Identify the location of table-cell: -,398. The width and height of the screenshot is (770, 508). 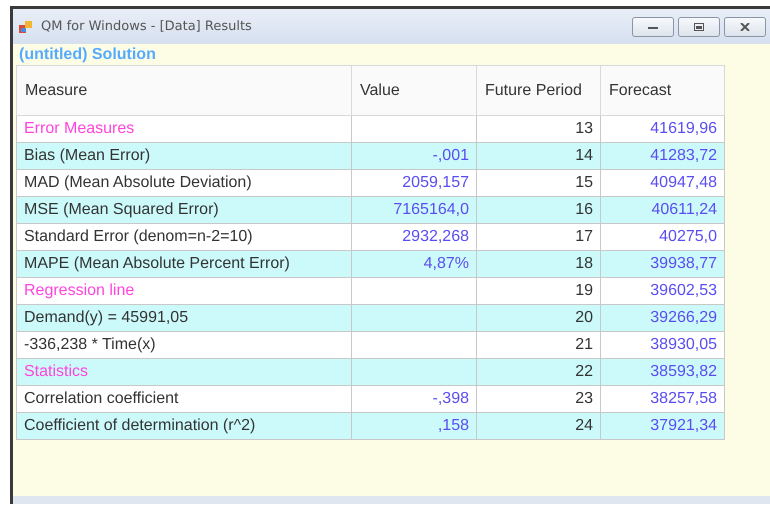
(414, 399).